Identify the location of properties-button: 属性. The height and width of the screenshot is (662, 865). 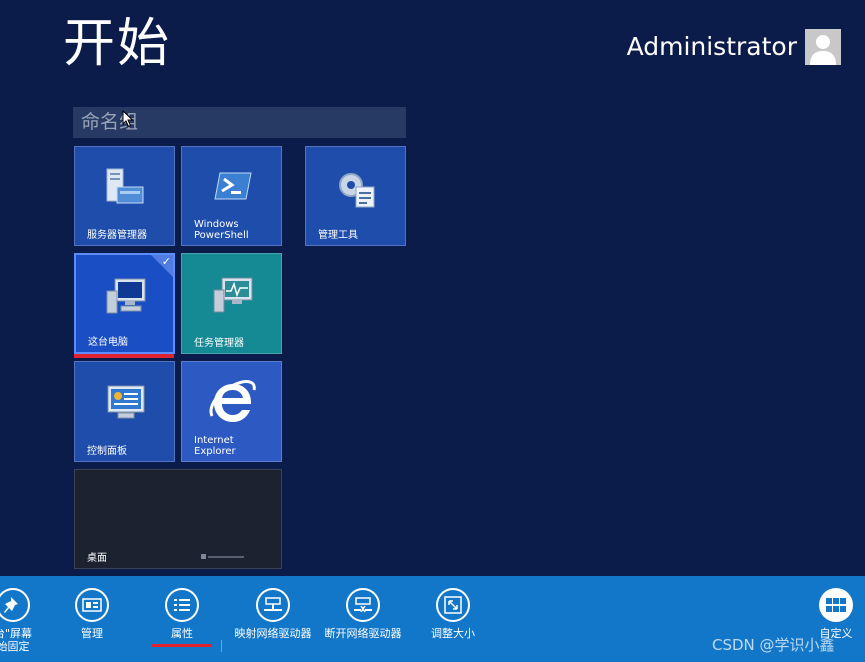
(182, 614).